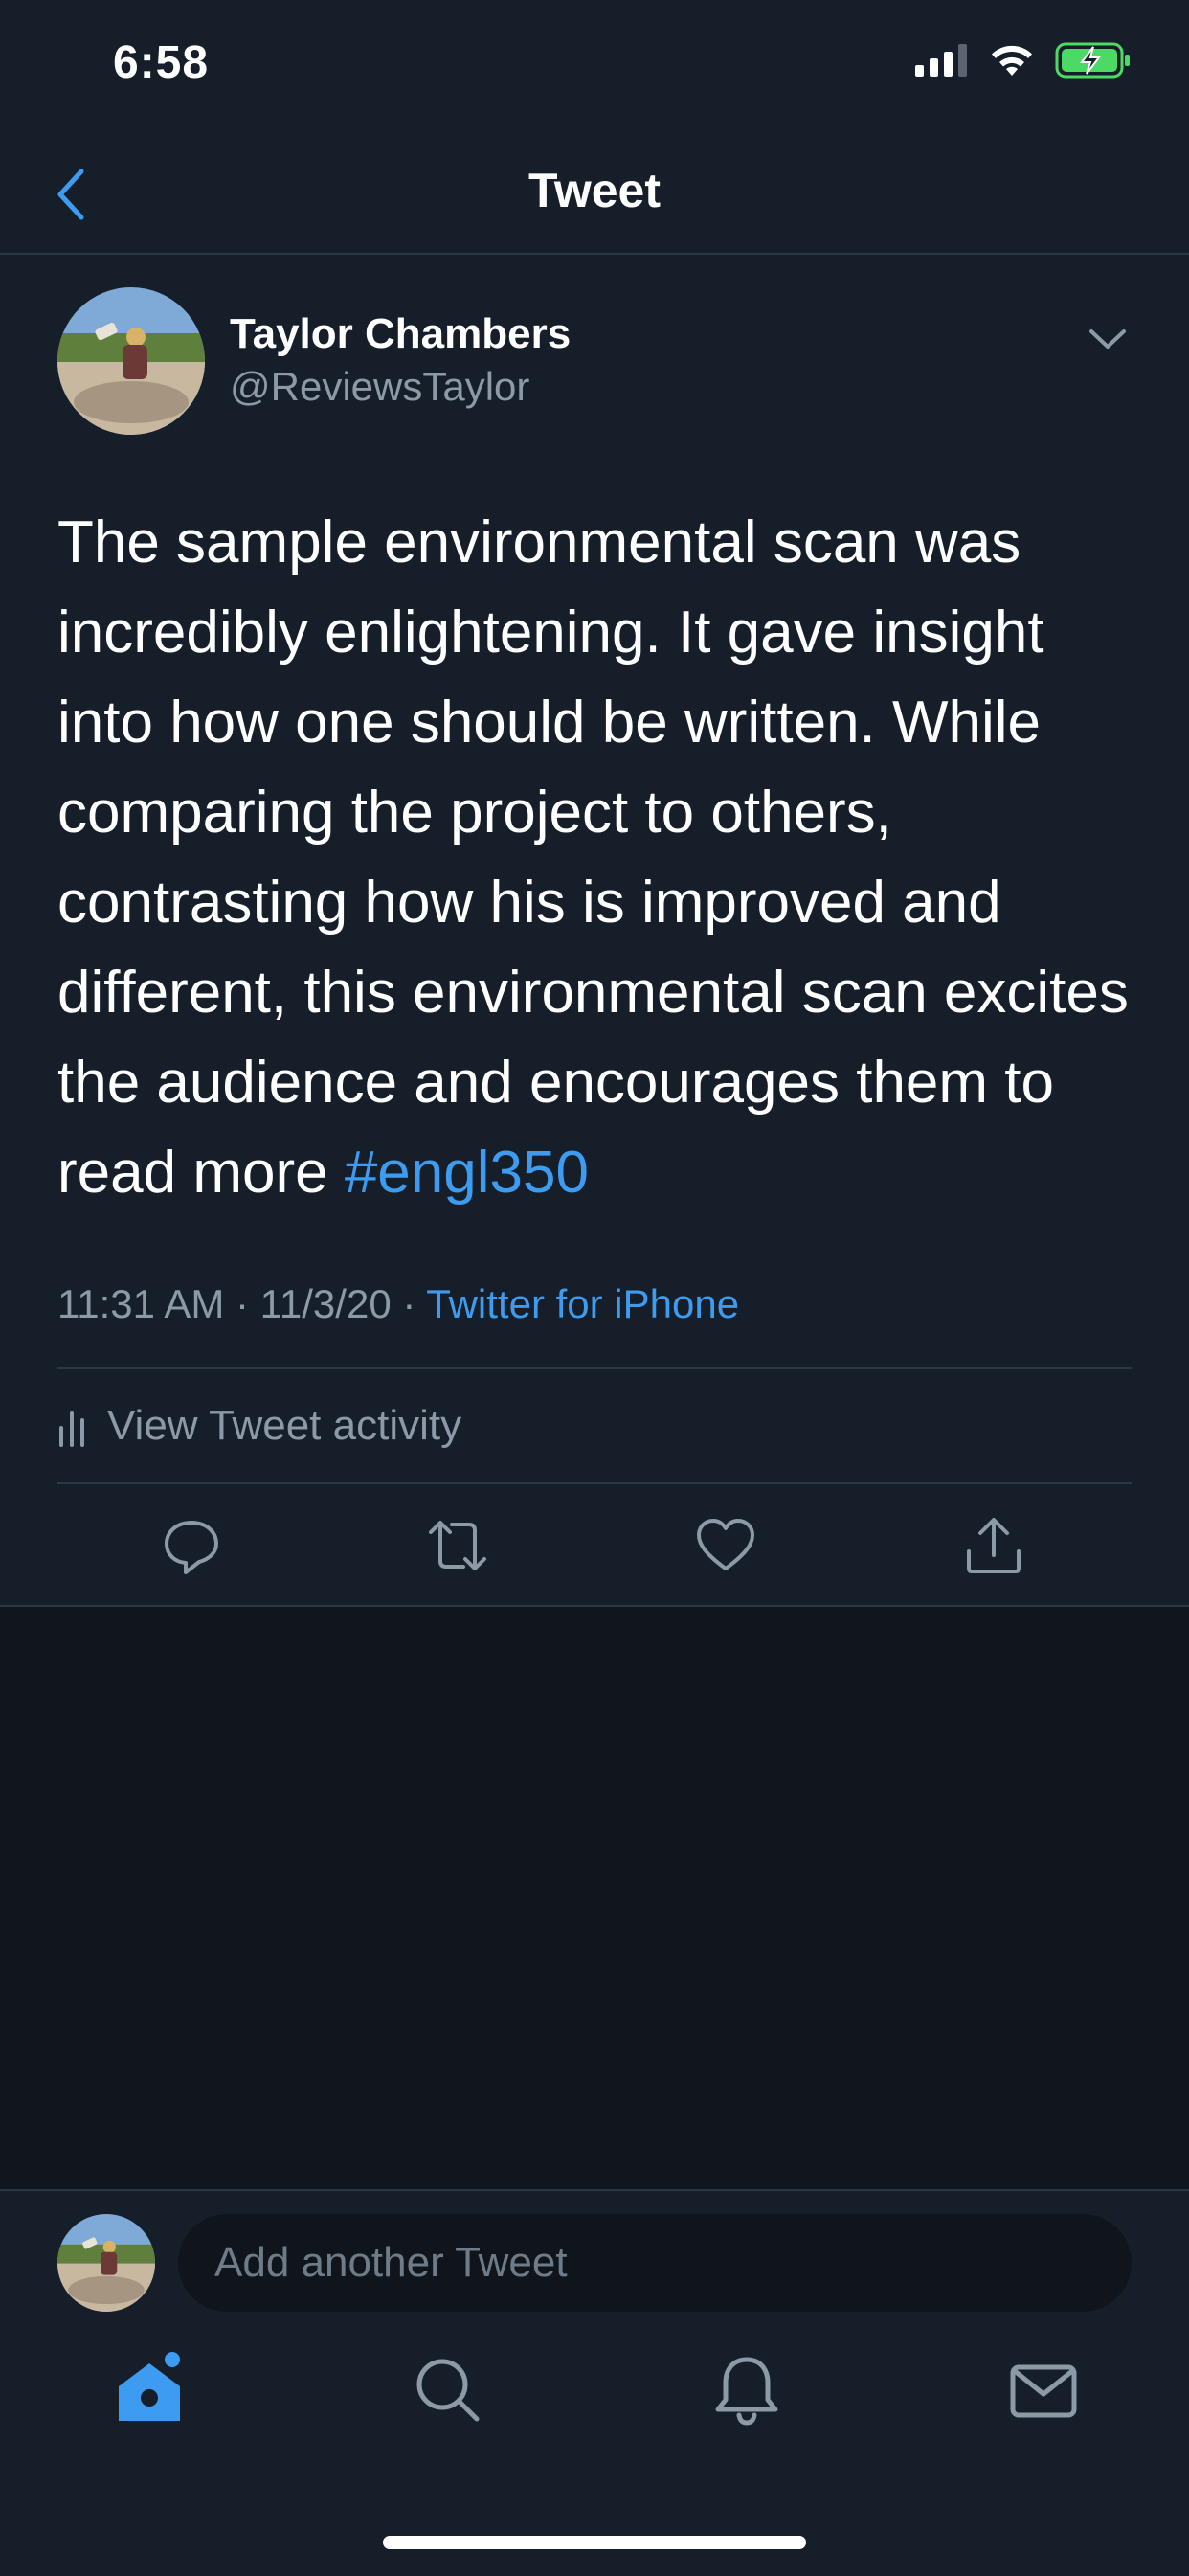 The image size is (1189, 2576). I want to click on add-tweet-input, so click(655, 2263).